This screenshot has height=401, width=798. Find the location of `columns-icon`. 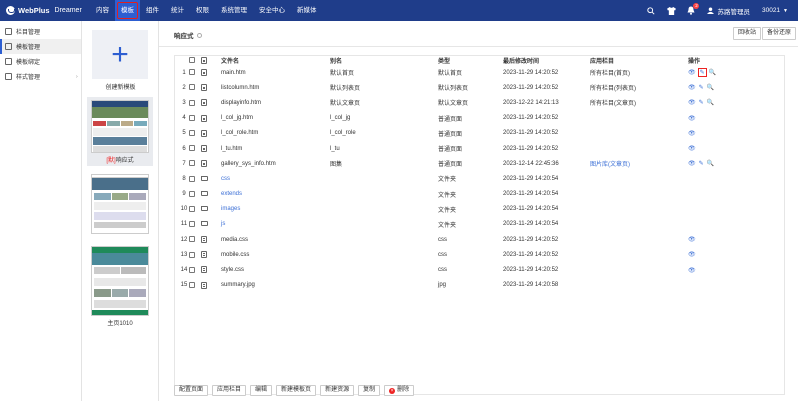

columns-icon is located at coordinates (8, 31).